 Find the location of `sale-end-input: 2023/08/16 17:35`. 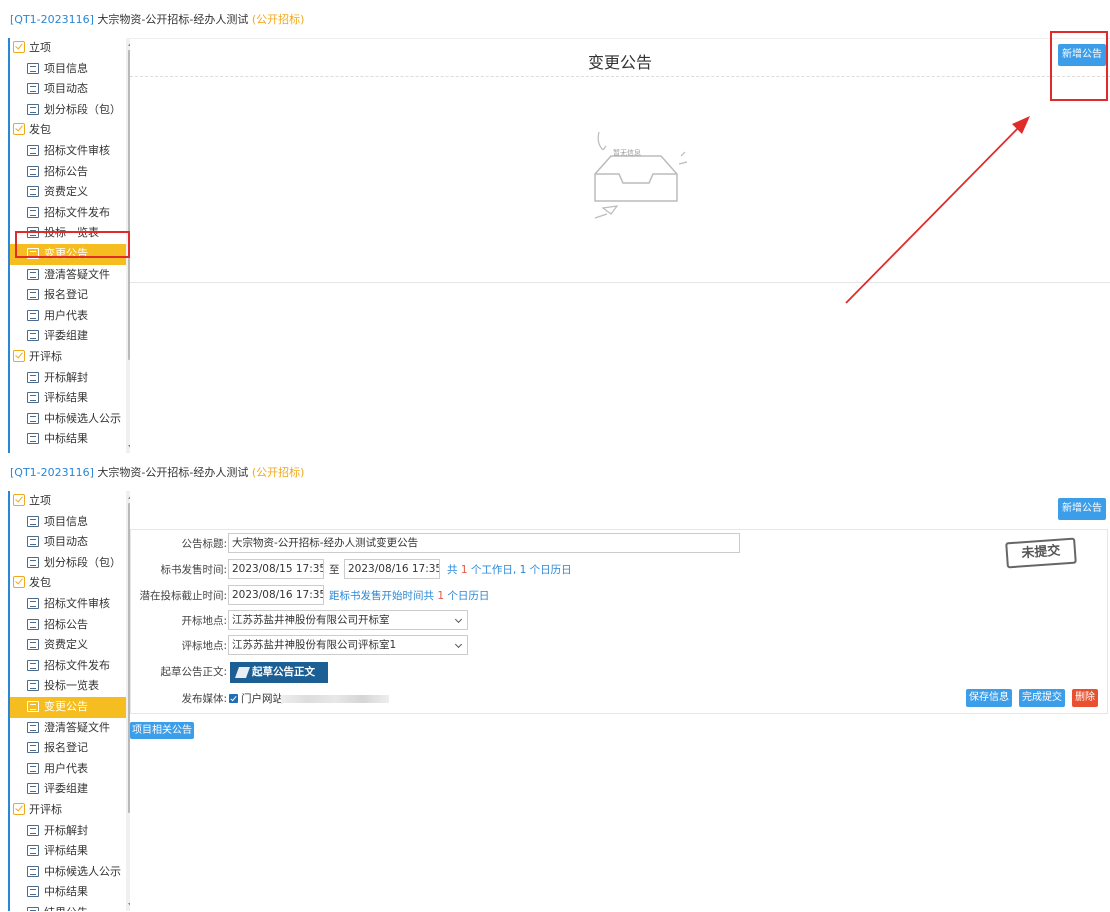

sale-end-input: 2023/08/16 17:35 is located at coordinates (392, 569).